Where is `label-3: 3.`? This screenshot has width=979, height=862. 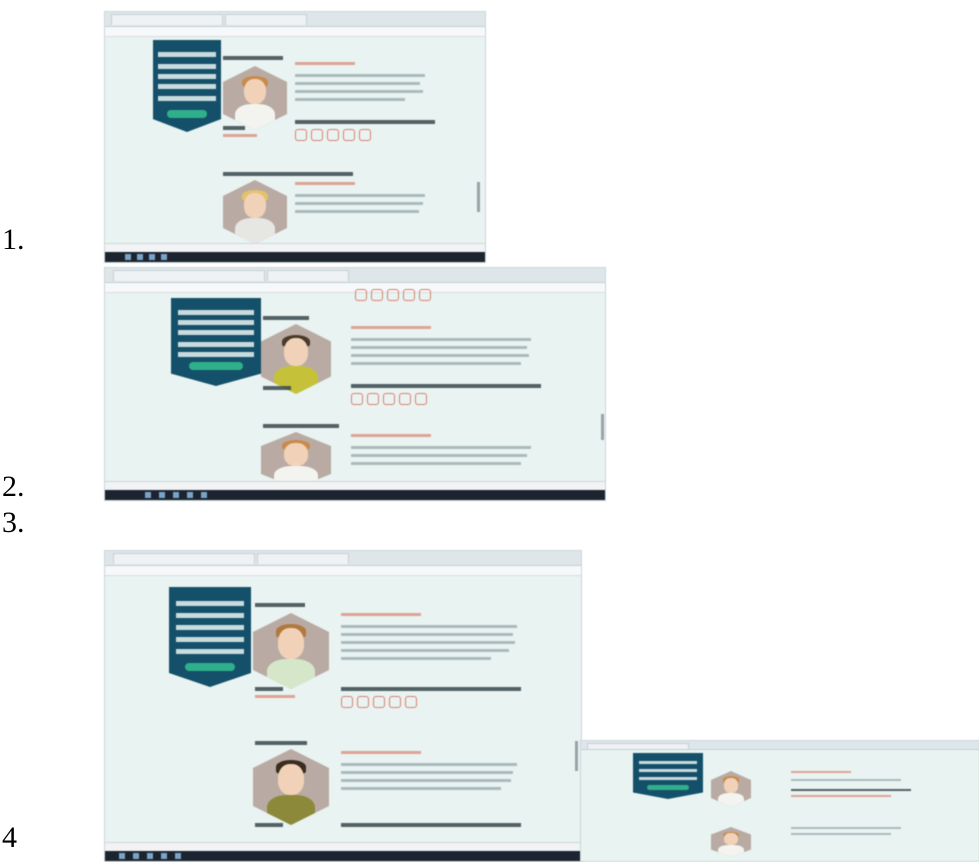
label-3: 3. is located at coordinates (13, 522).